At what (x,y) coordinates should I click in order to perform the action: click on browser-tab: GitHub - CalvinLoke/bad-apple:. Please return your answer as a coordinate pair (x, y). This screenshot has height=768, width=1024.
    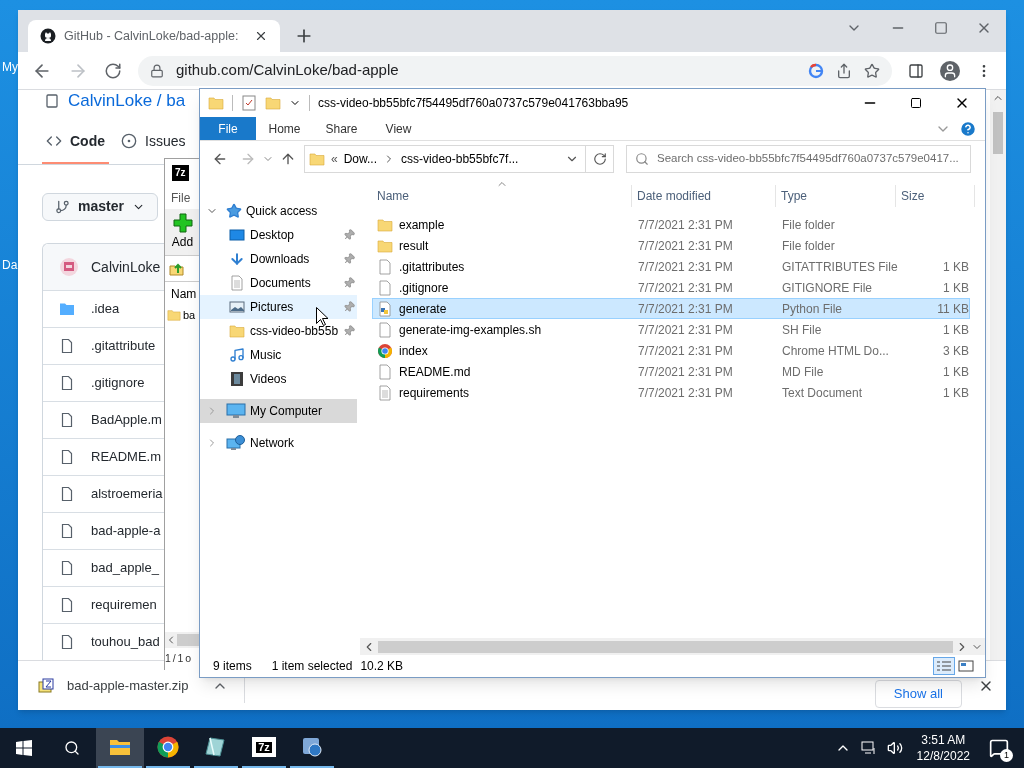
    Looking at the image, I should click on (154, 36).